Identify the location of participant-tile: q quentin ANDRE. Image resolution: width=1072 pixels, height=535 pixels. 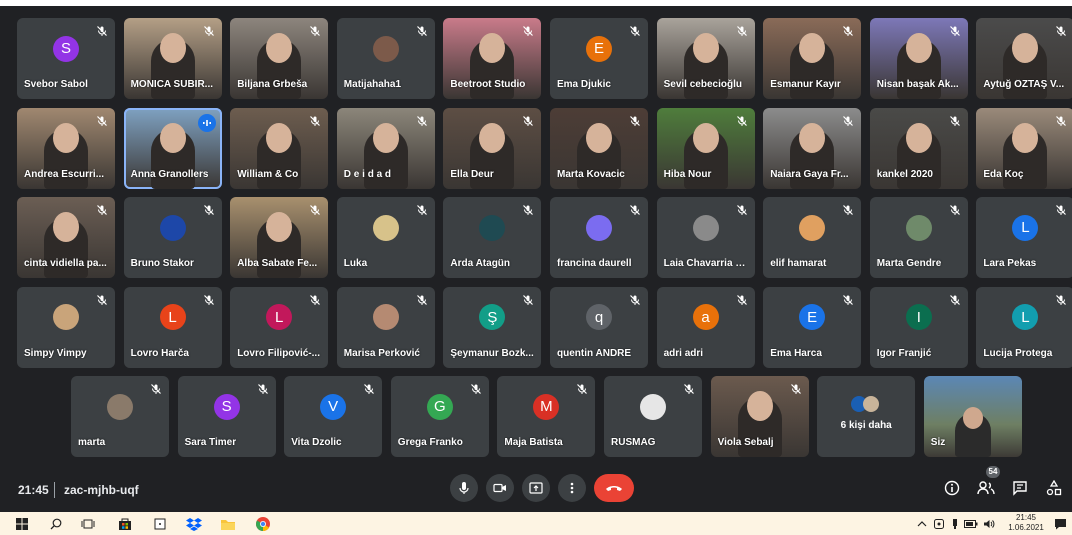
(599, 327).